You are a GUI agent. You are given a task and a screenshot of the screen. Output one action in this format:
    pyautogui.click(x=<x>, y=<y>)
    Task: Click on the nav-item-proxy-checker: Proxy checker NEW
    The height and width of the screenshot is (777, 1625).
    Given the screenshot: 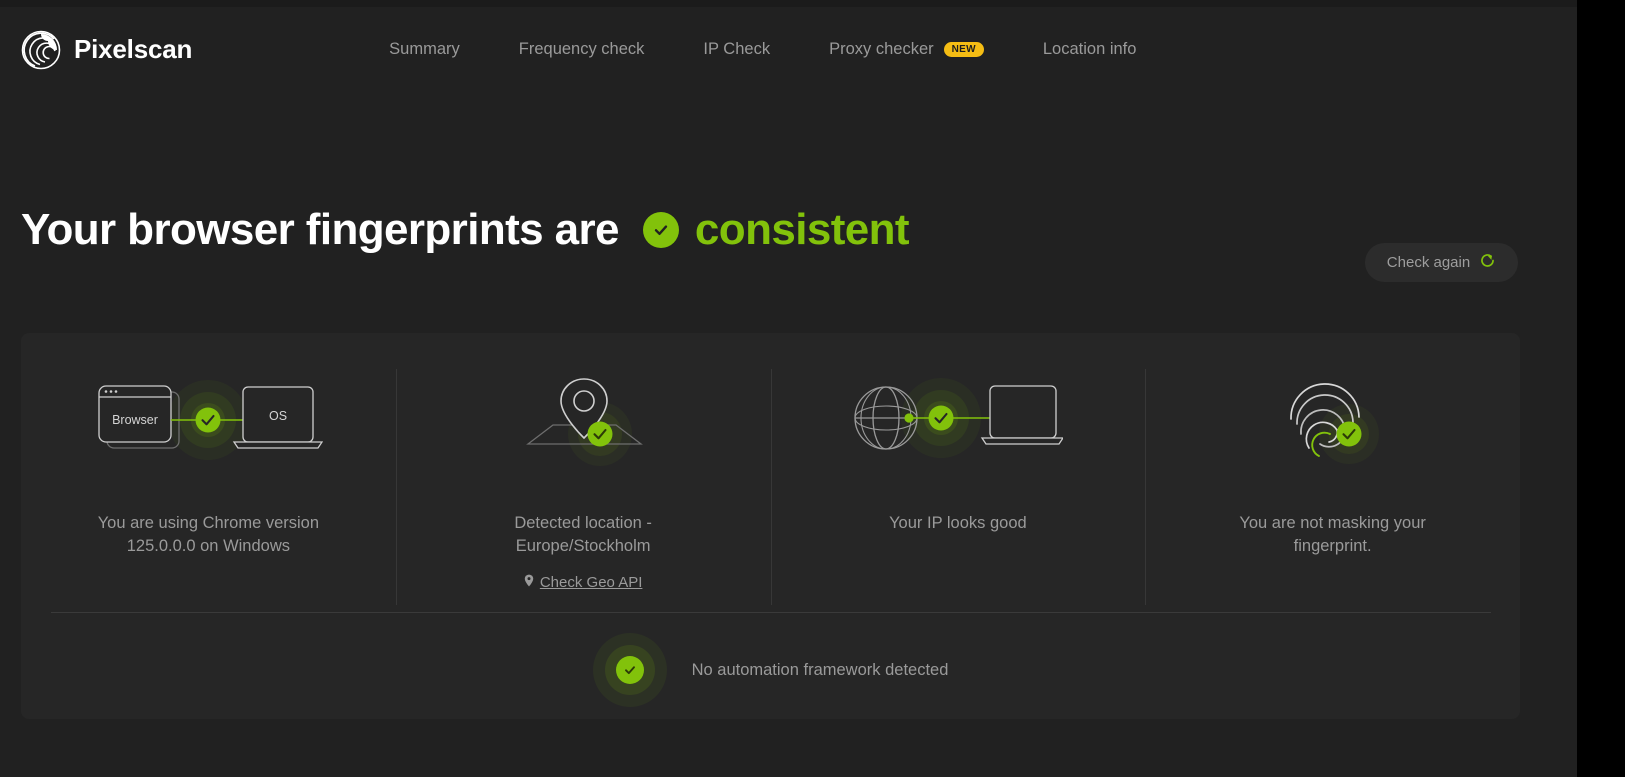 What is the action you would take?
    pyautogui.click(x=906, y=49)
    